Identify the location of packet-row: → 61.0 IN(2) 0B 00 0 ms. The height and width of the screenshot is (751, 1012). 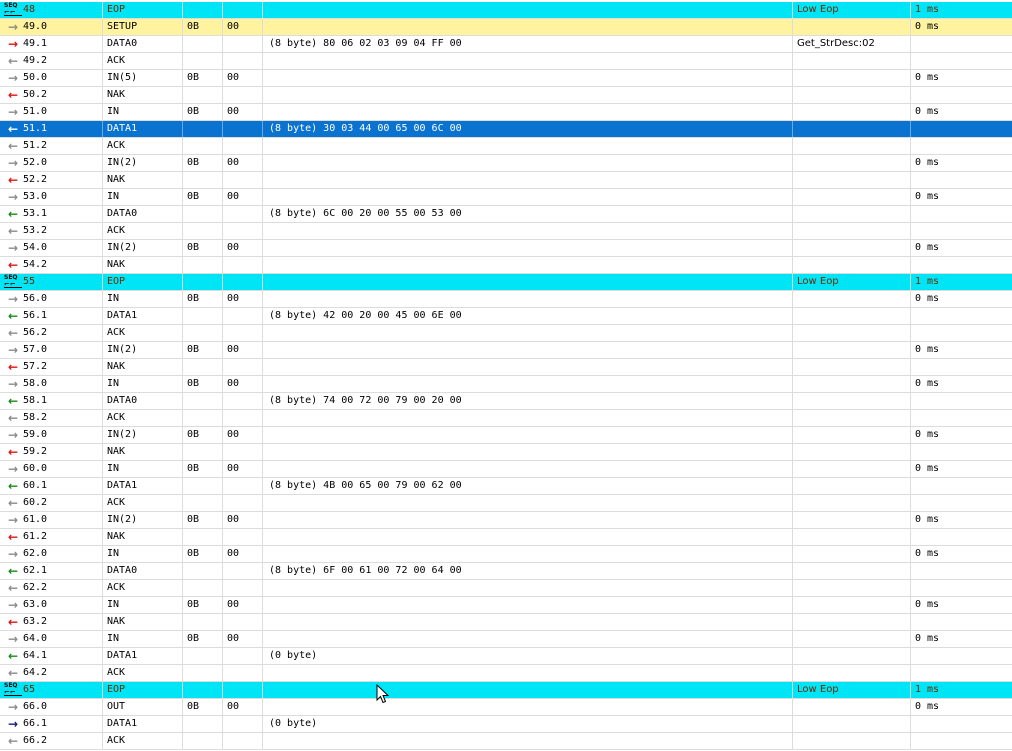
(506, 520).